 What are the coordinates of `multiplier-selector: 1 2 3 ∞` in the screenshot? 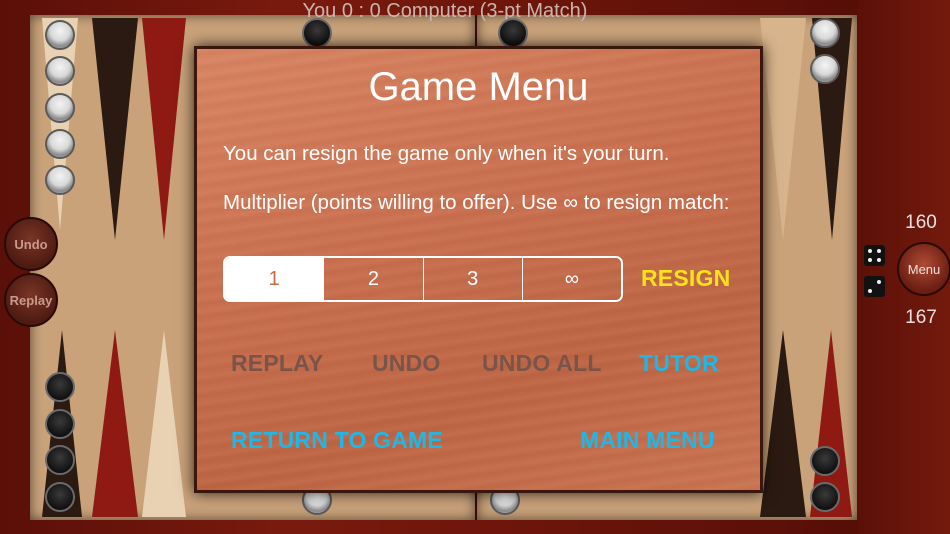 It's located at (423, 279).